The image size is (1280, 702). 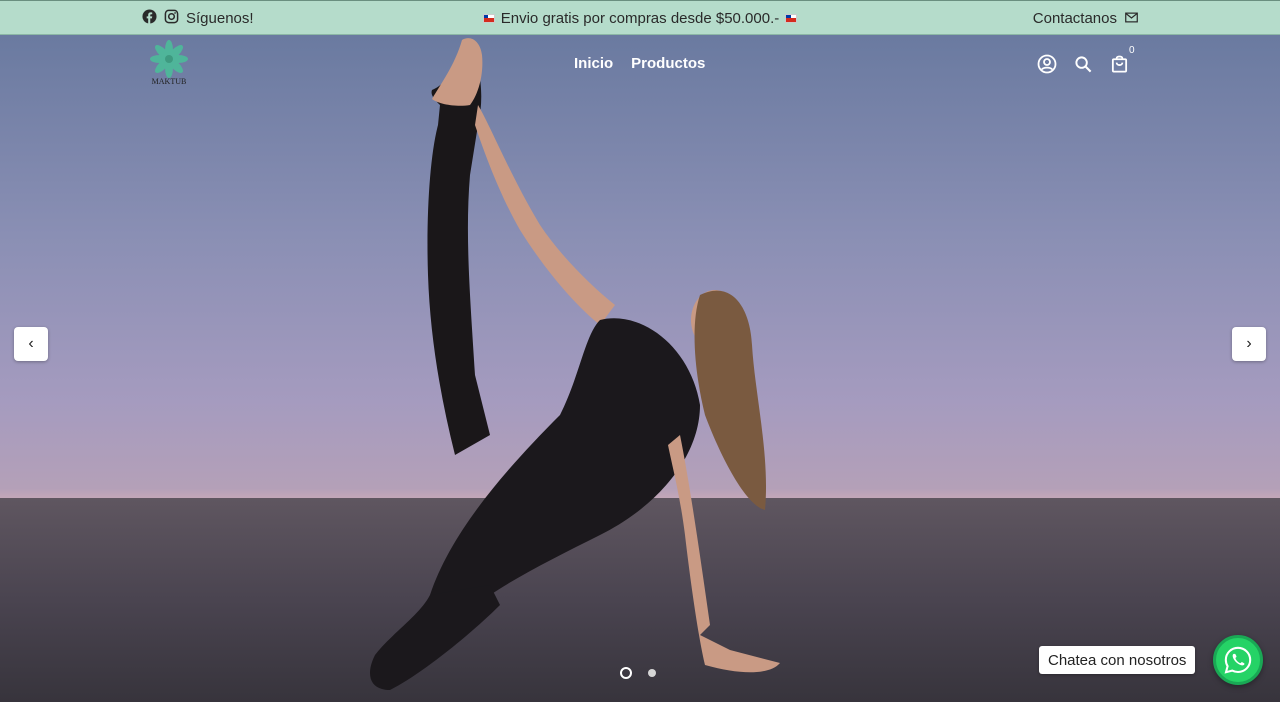 I want to click on contact-link: Contactanos, so click(x=1085, y=18).